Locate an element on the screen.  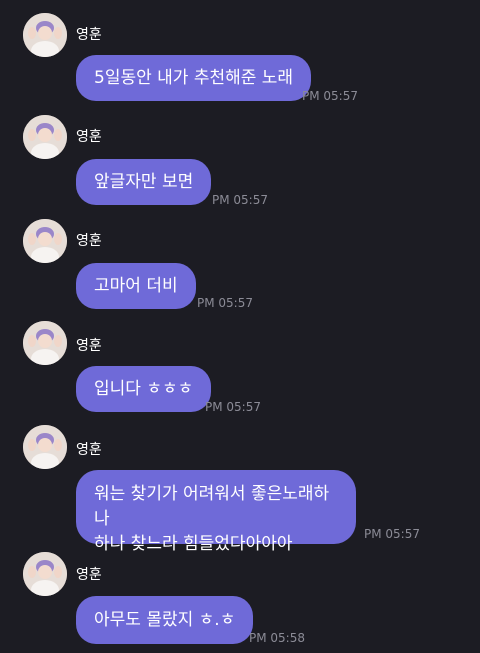
message-bubble: 앞글자만 보면 is located at coordinates (144, 182).